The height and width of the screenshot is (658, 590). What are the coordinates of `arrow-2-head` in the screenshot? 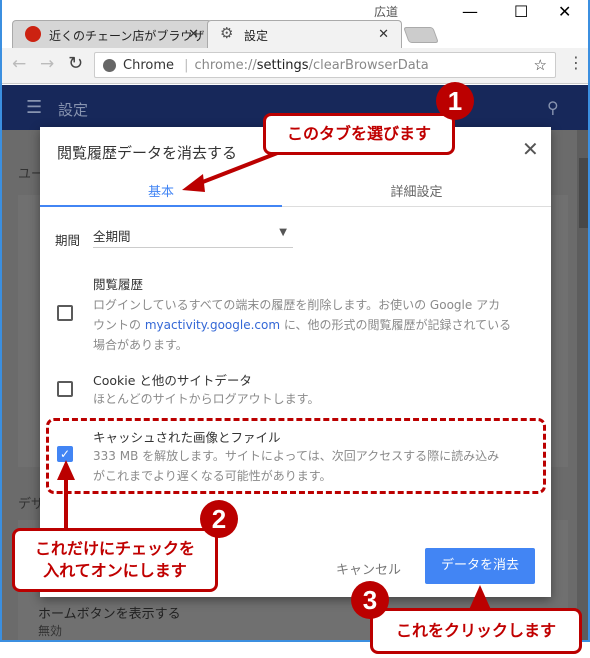 It's located at (66, 470).